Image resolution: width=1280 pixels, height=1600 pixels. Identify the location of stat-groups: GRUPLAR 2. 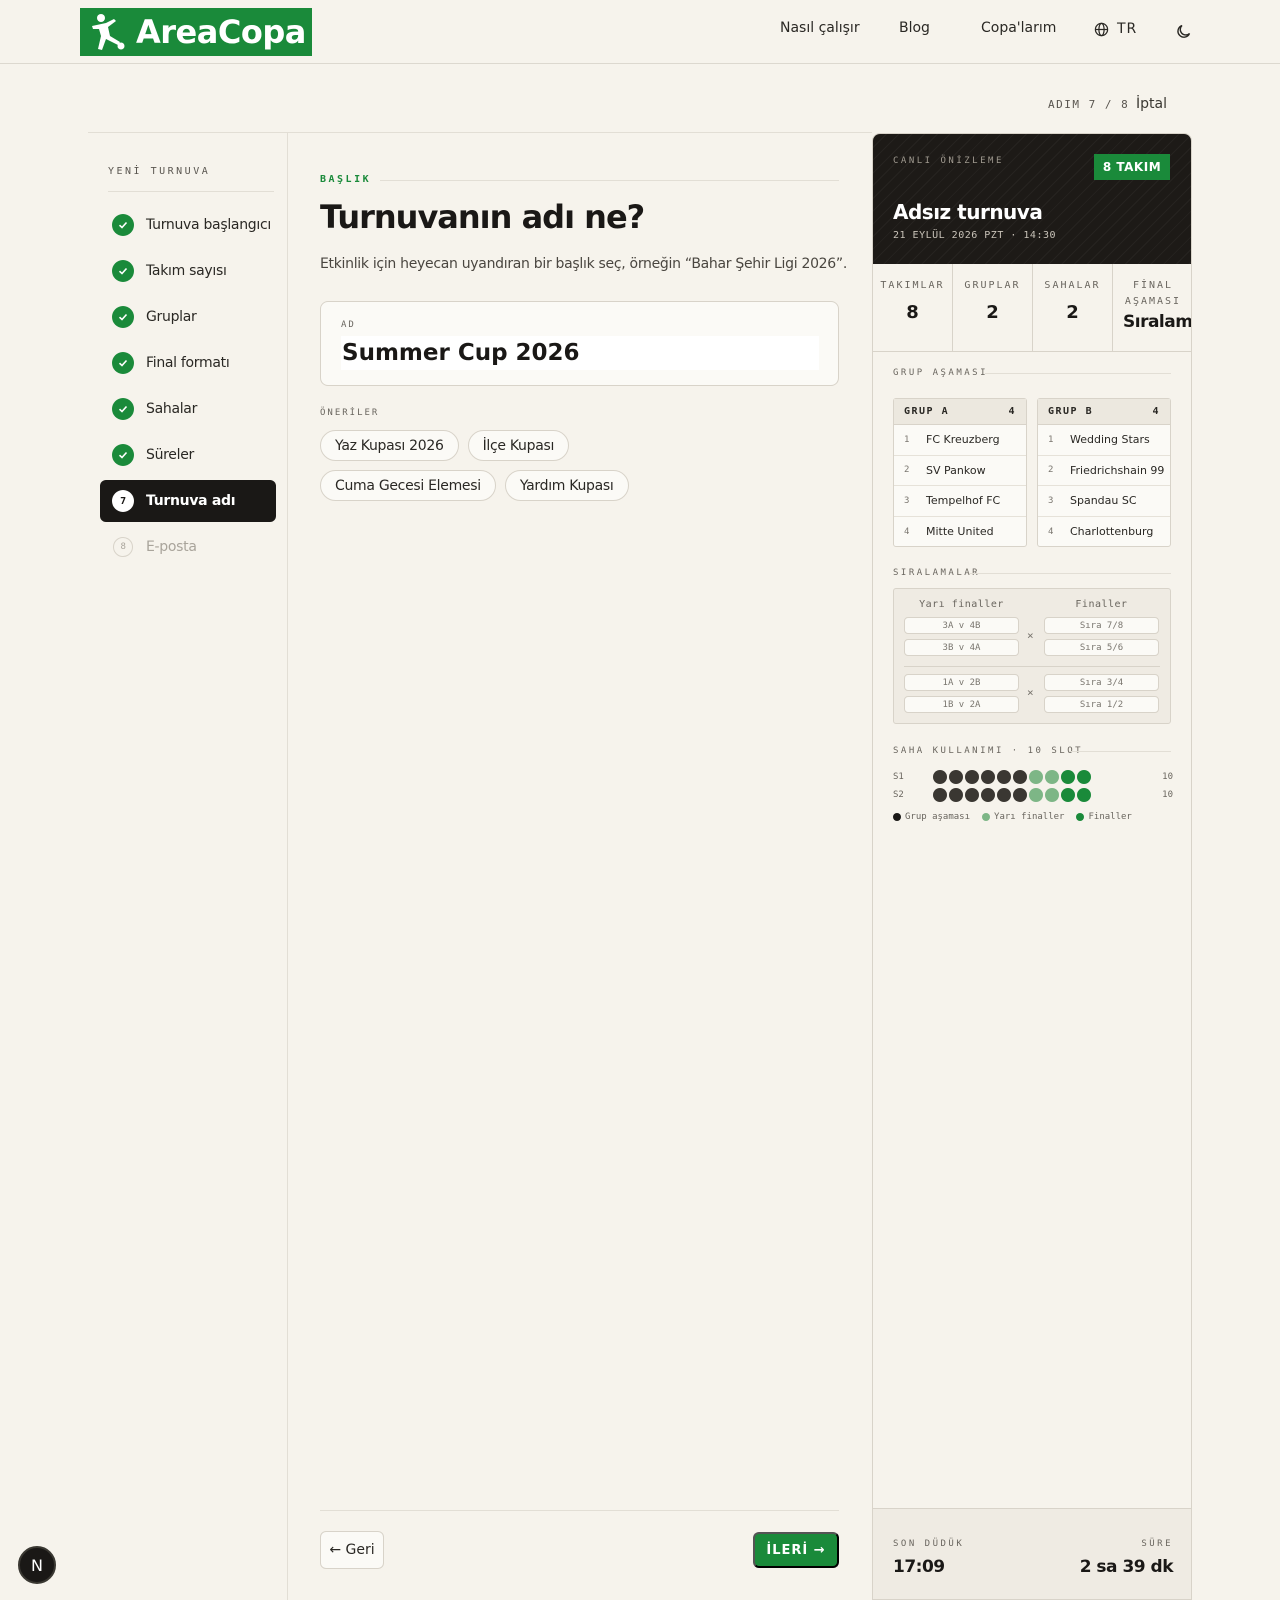
(993, 308).